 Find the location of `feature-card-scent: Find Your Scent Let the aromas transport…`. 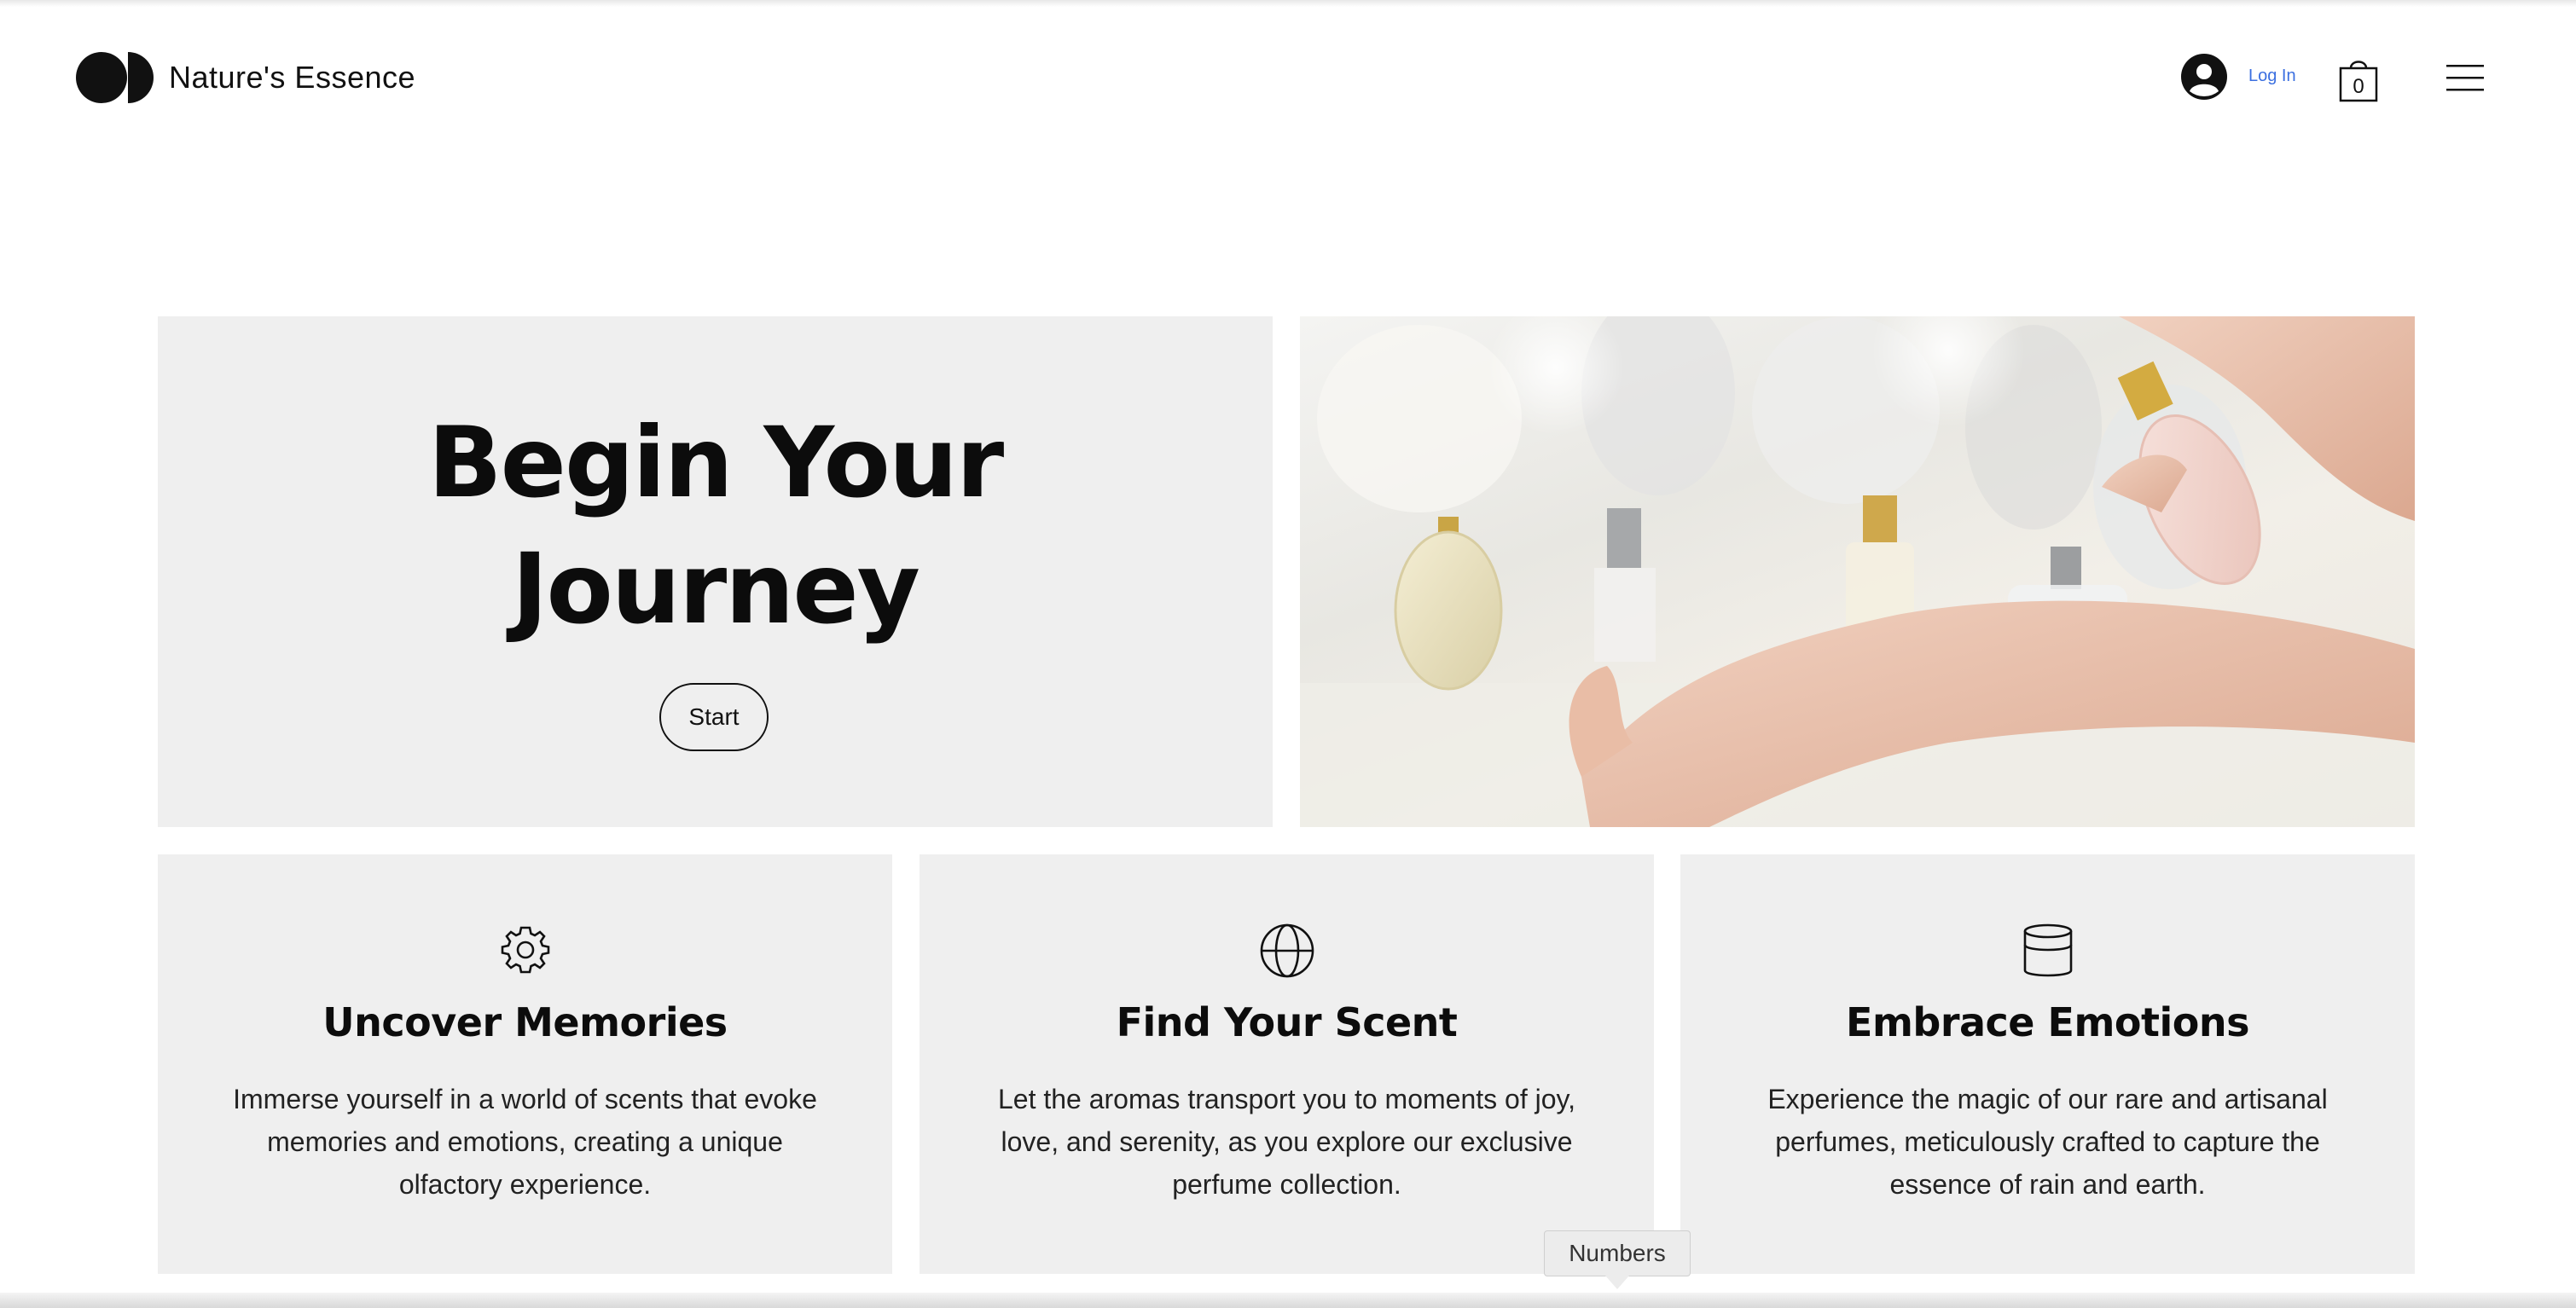

feature-card-scent: Find Your Scent Let the aromas transport… is located at coordinates (1287, 1064).